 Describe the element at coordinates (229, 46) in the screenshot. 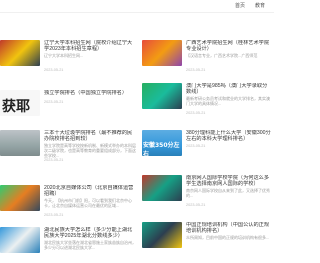

I see `article-title: 广西艺术学院招生网（桂林艺术学院专业设计）` at that location.